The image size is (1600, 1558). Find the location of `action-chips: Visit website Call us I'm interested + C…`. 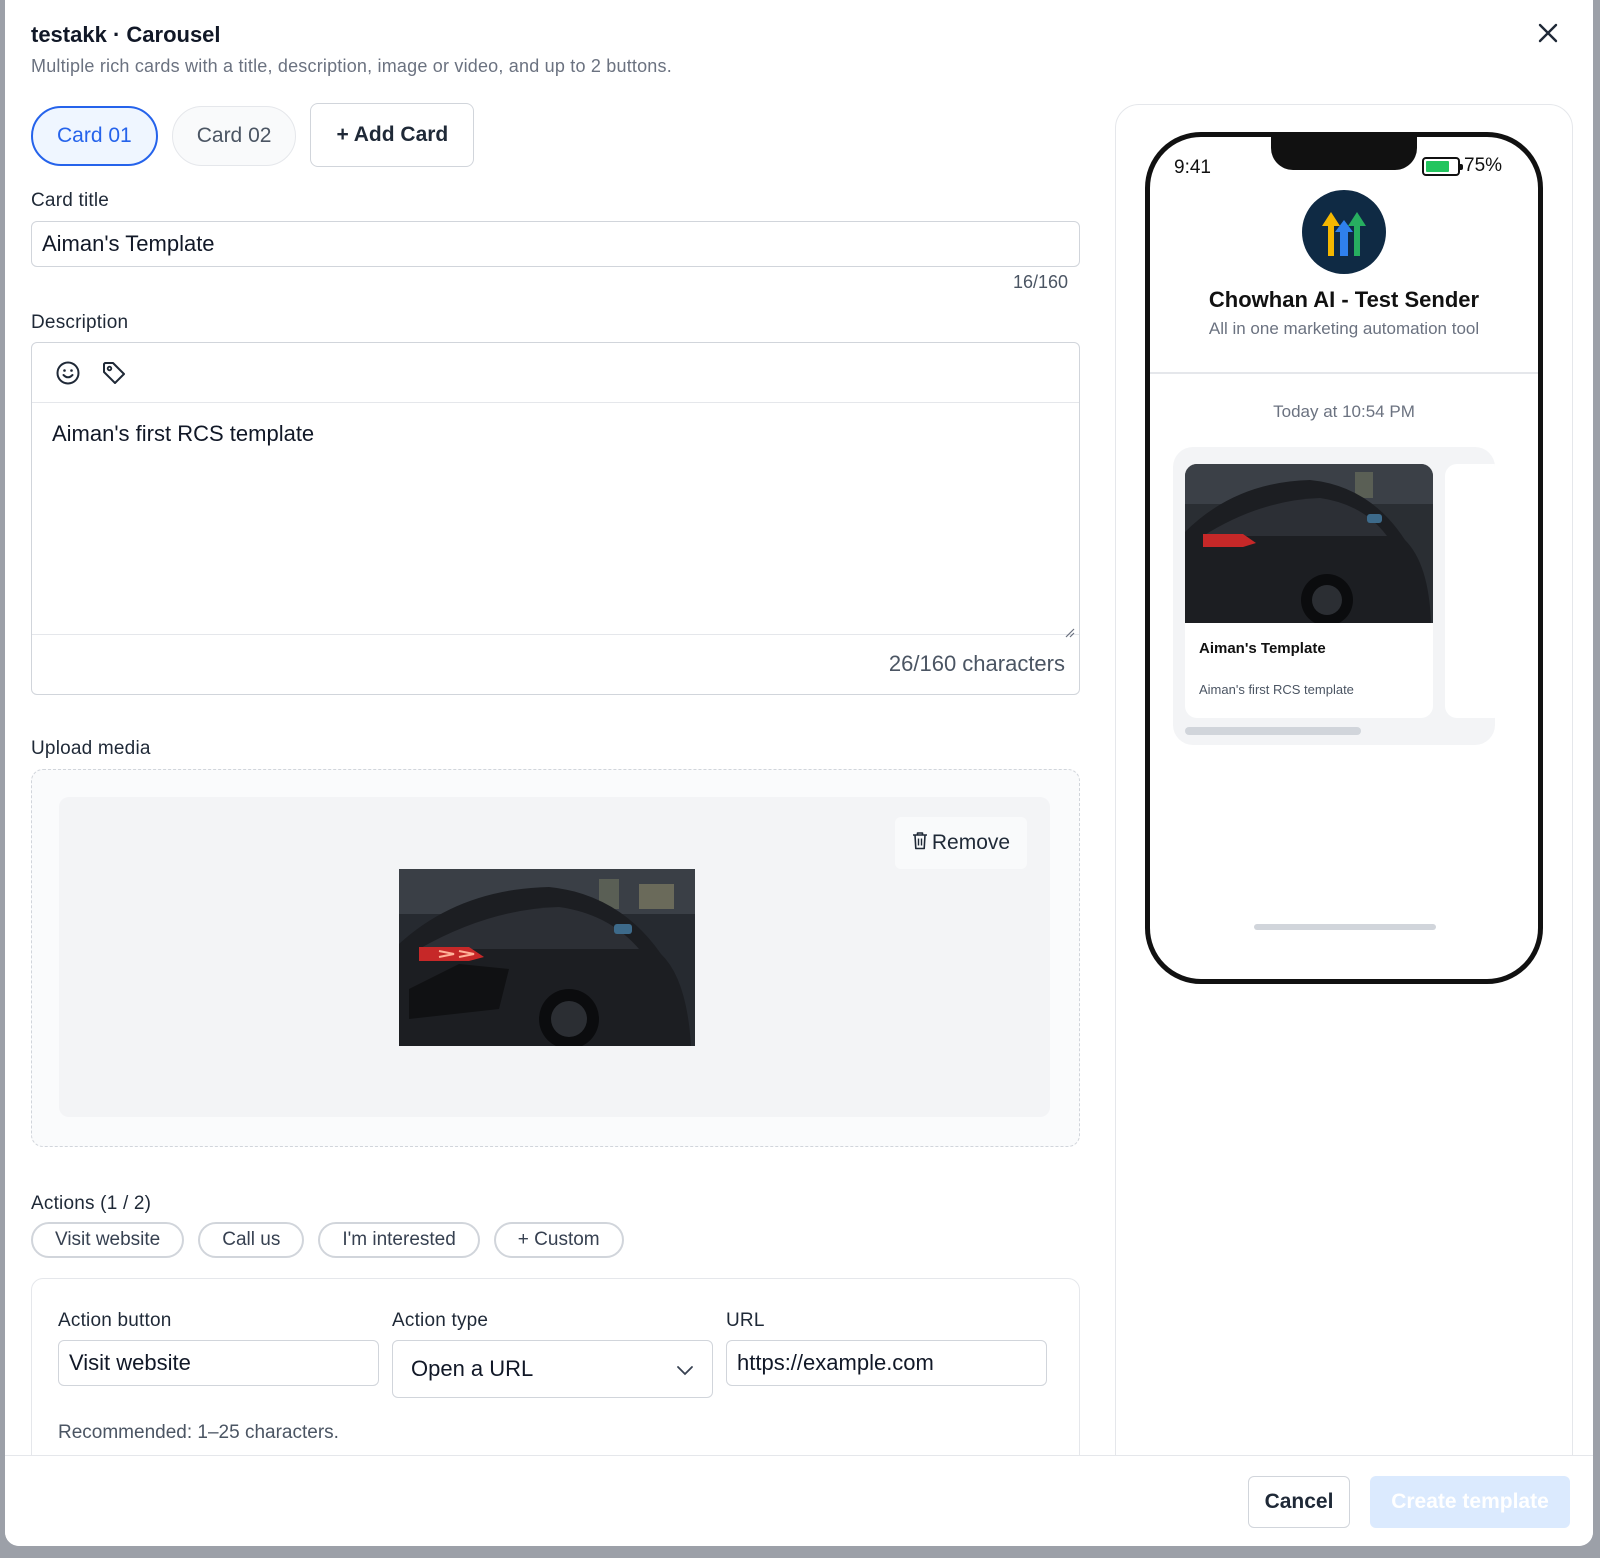

action-chips: Visit website Call us I'm interested + C… is located at coordinates (327, 1240).